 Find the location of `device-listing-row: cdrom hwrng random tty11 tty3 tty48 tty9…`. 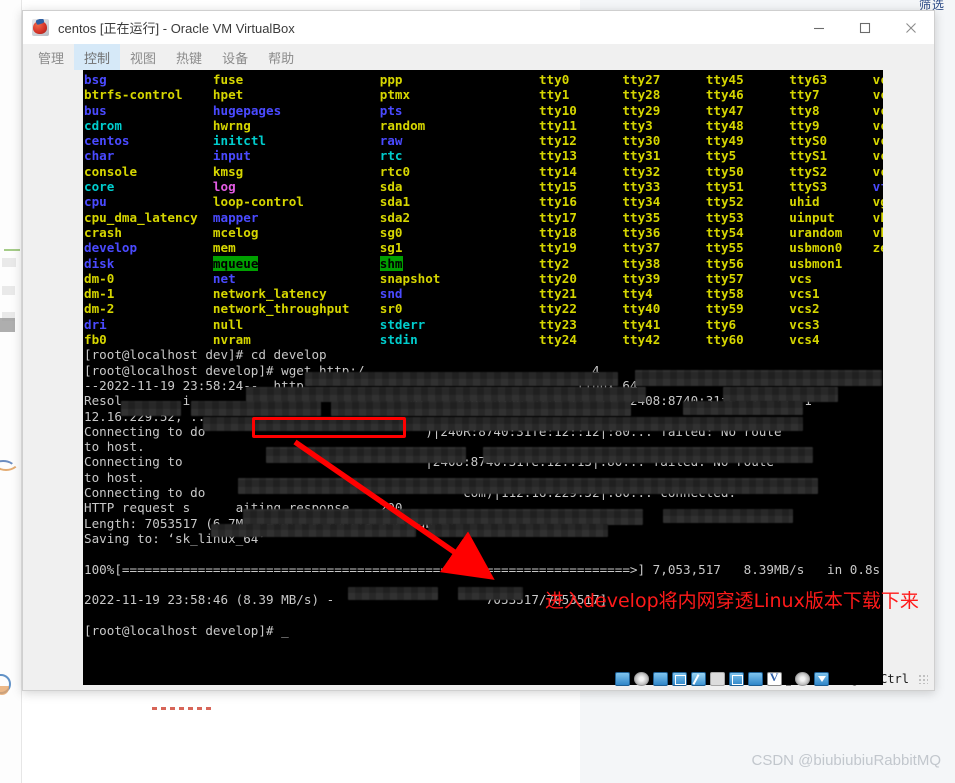

device-listing-row: cdrom hwrng random tty11 tty3 tty48 tty9… is located at coordinates (483, 125).